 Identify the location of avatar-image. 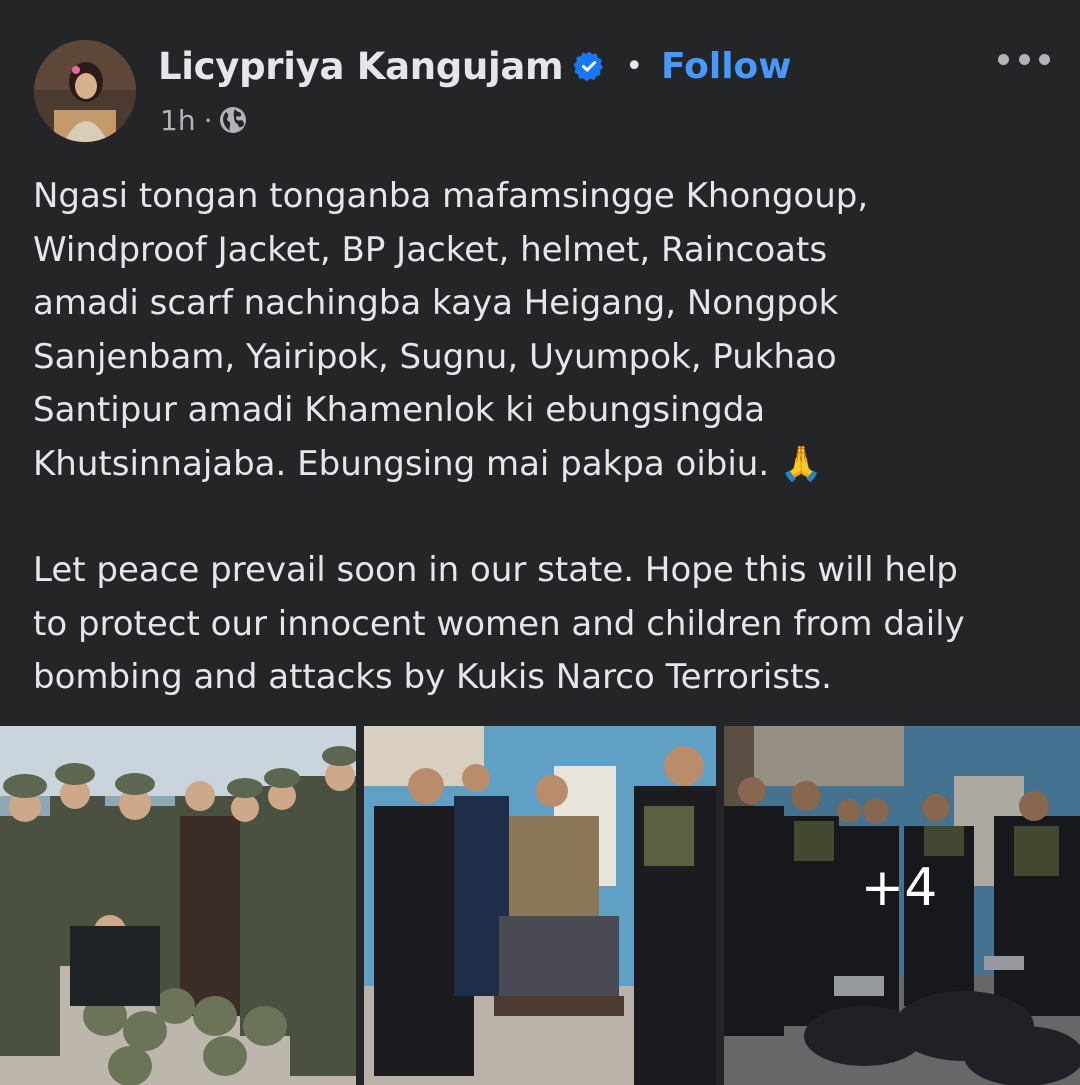
(85, 91).